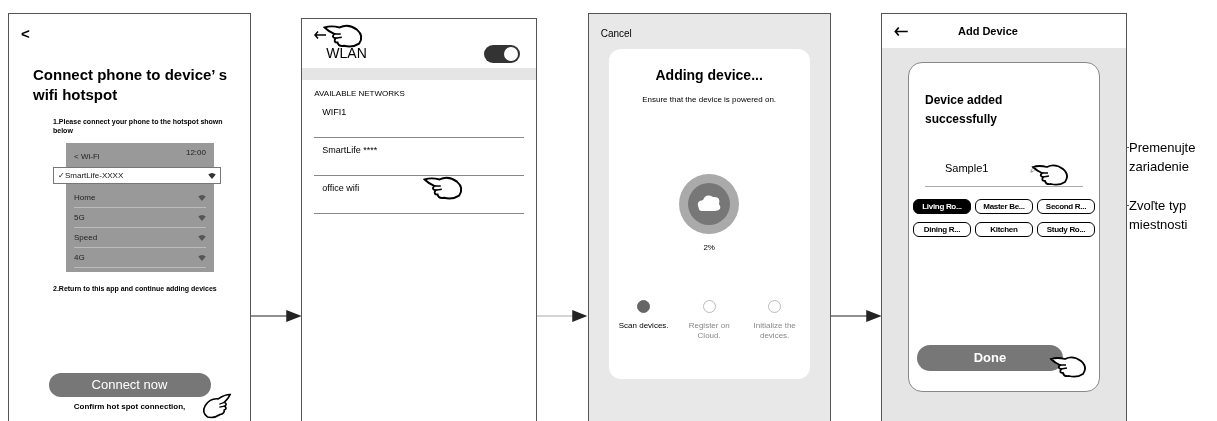 The width and height of the screenshot is (1217, 421). I want to click on card-heading: Device added successfully, so click(964, 110).